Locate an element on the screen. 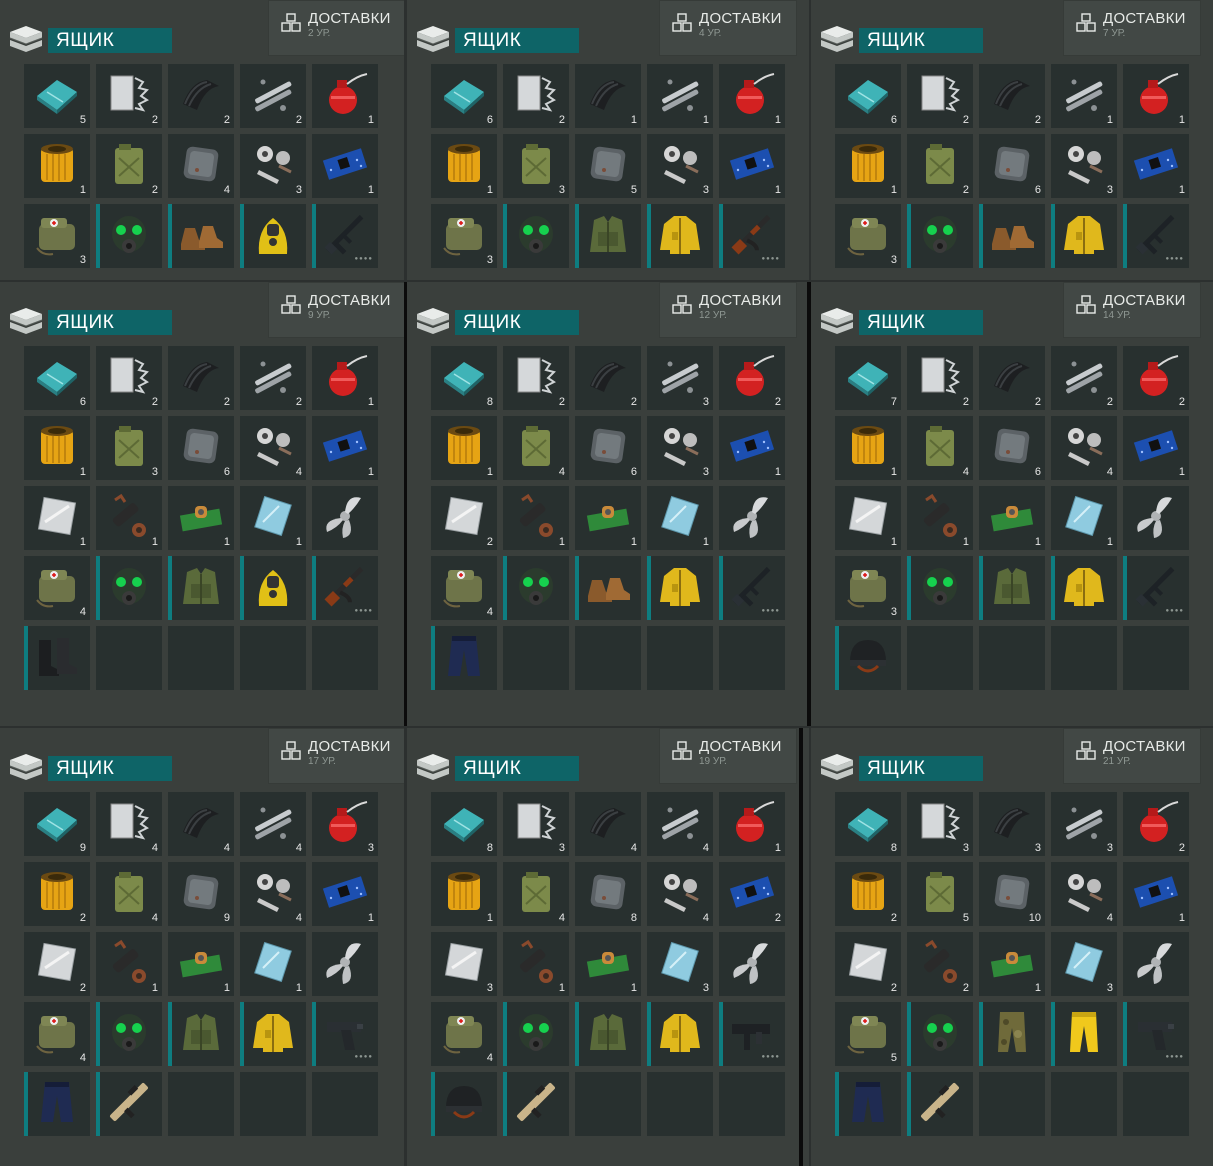 The height and width of the screenshot is (1166, 1213). deliveries-button: ДОСТАВКИ 17 УР. is located at coordinates (336, 756).